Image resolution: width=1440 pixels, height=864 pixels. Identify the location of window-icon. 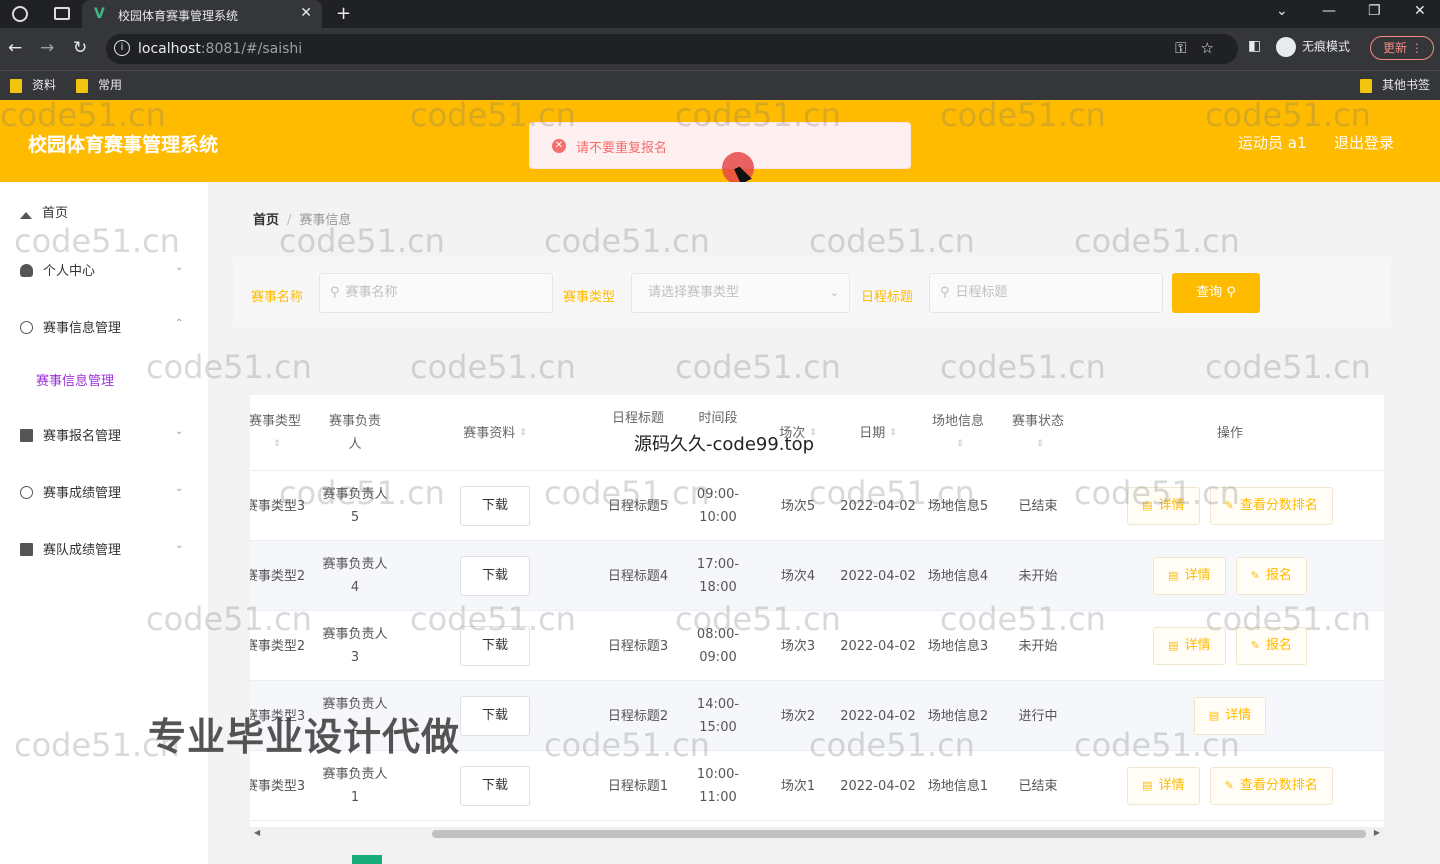
(62, 13).